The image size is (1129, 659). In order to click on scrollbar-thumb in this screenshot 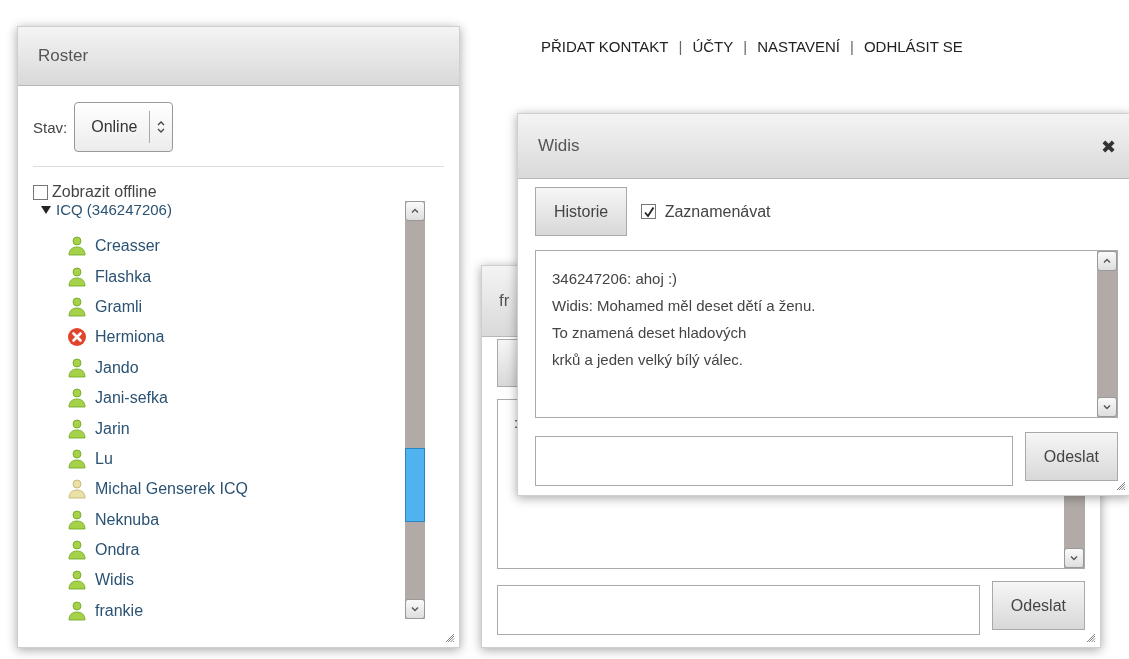, I will do `click(415, 484)`.